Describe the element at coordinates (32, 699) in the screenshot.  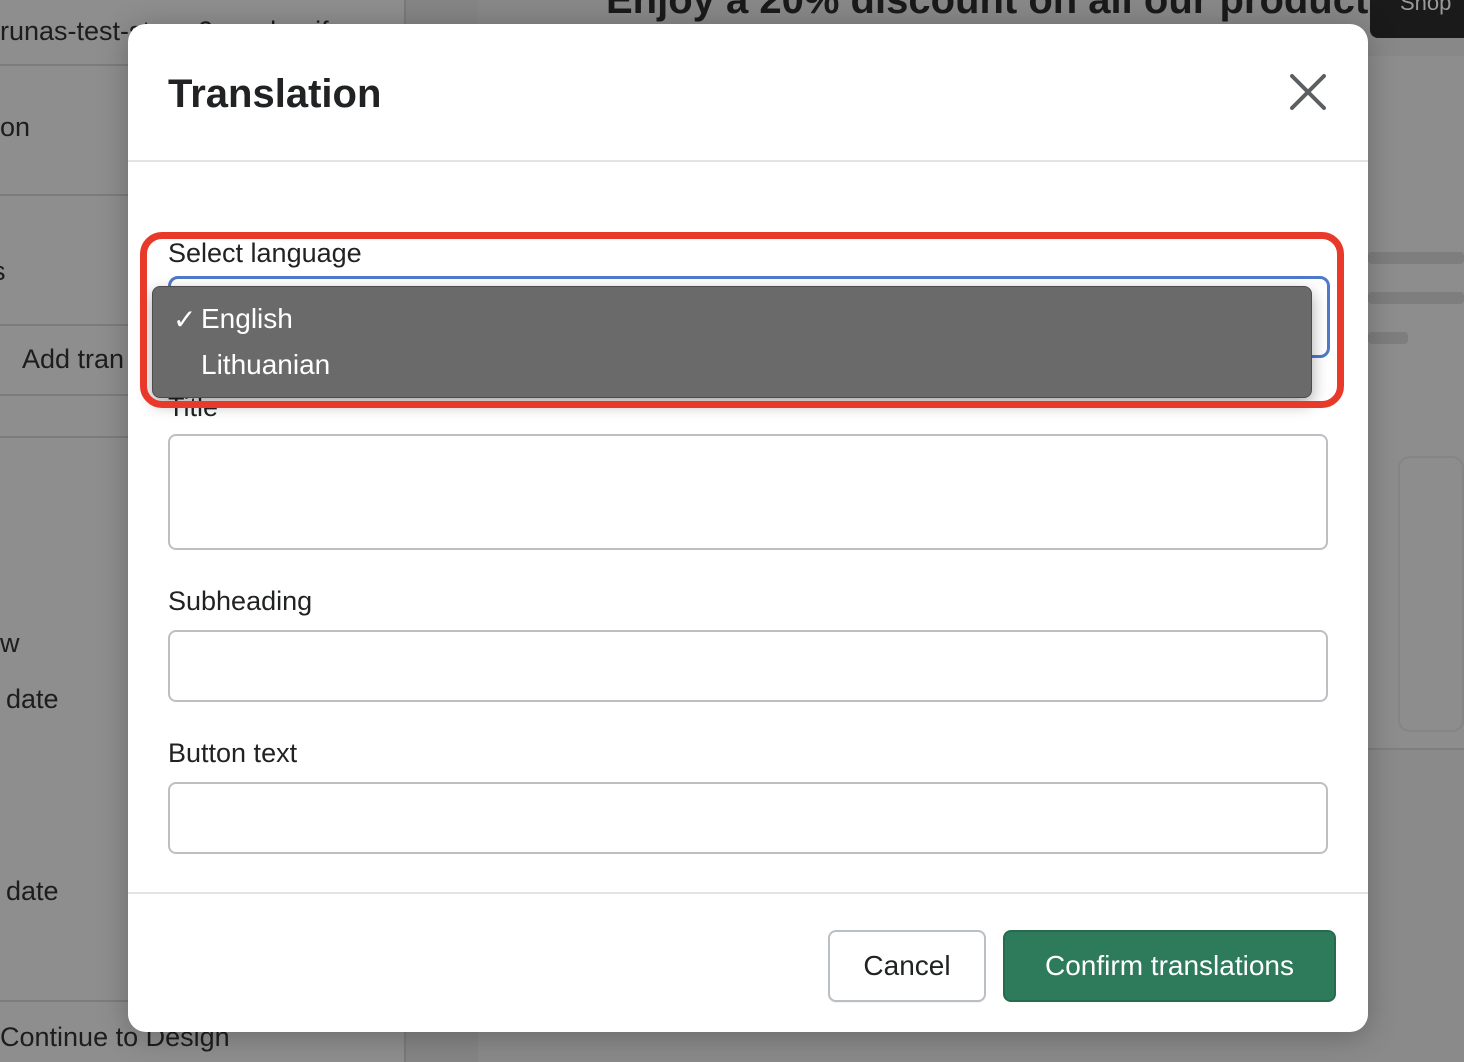
I see `bg-date-1: date` at that location.